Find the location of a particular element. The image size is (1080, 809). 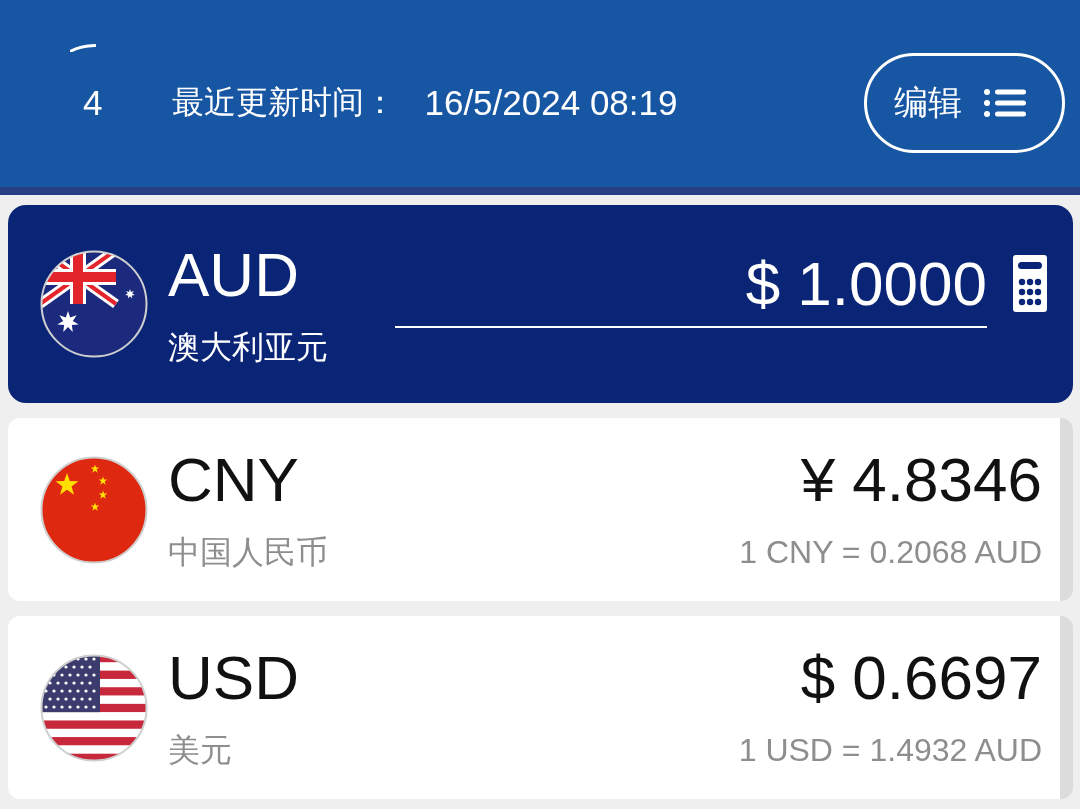

list-icon is located at coordinates (1005, 103).